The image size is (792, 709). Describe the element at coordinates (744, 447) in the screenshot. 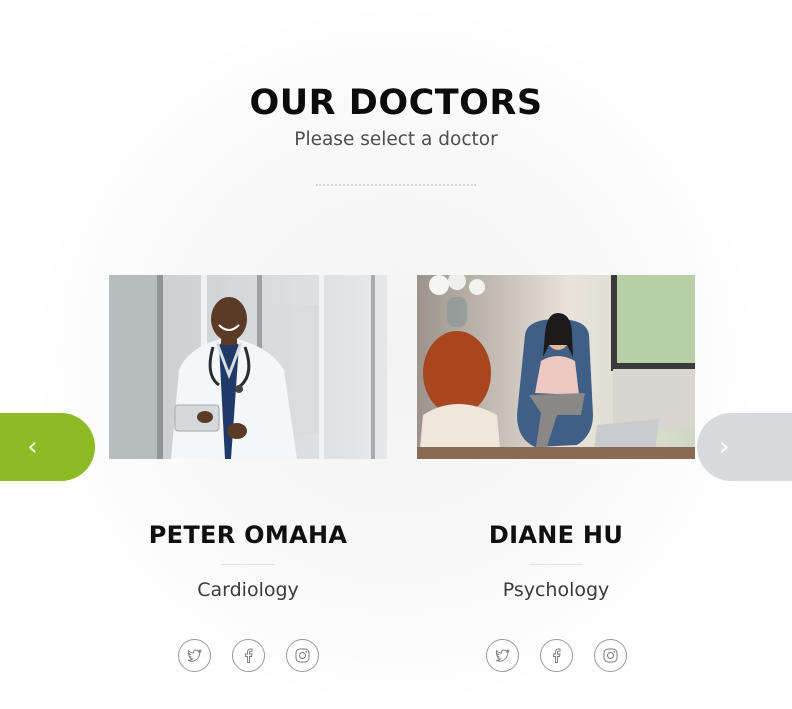

I see `carousel-next-button: ›` at that location.